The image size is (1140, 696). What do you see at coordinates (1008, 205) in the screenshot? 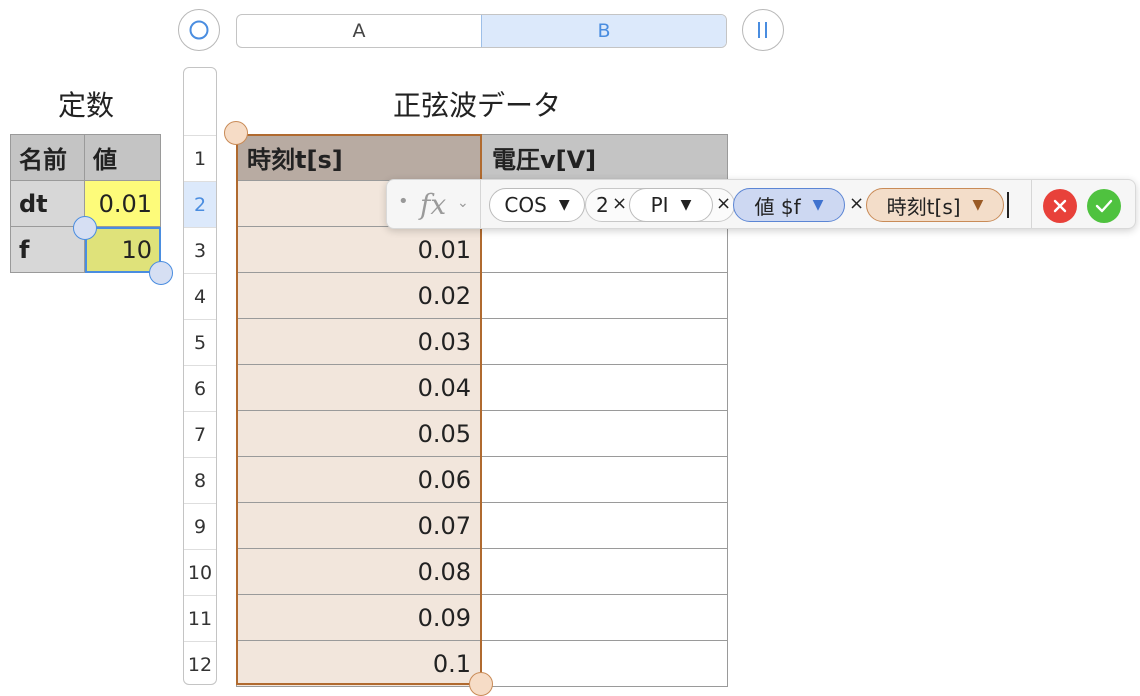
I see `text-cursor` at bounding box center [1008, 205].